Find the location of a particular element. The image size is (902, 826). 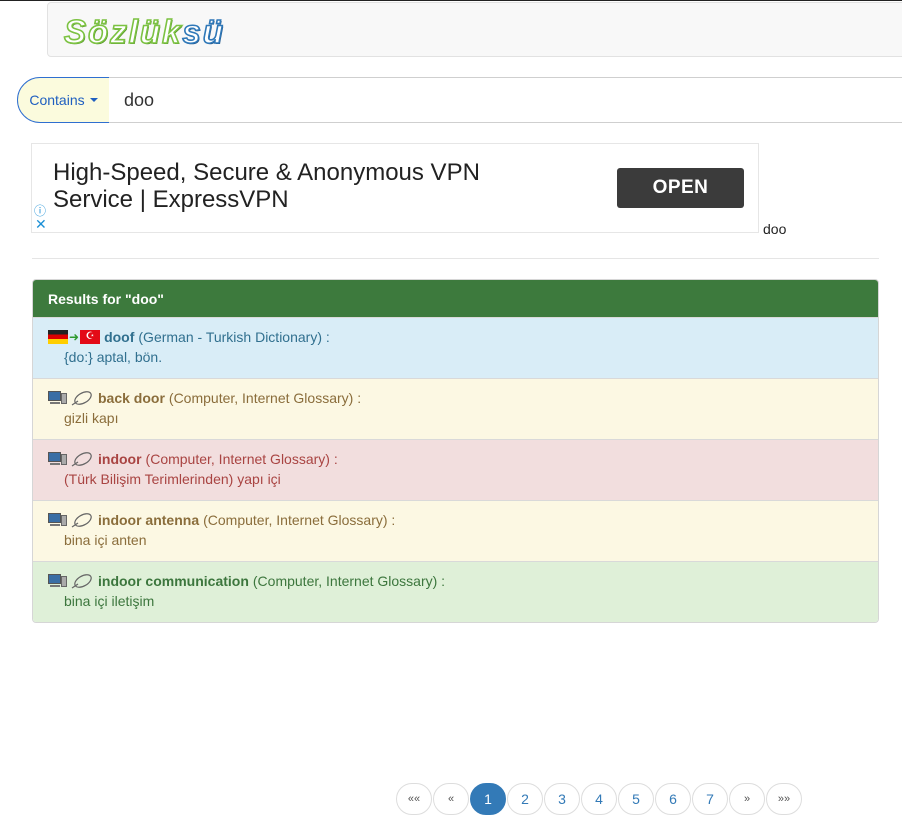

site-header: Sözlüksü is located at coordinates (474, 29).